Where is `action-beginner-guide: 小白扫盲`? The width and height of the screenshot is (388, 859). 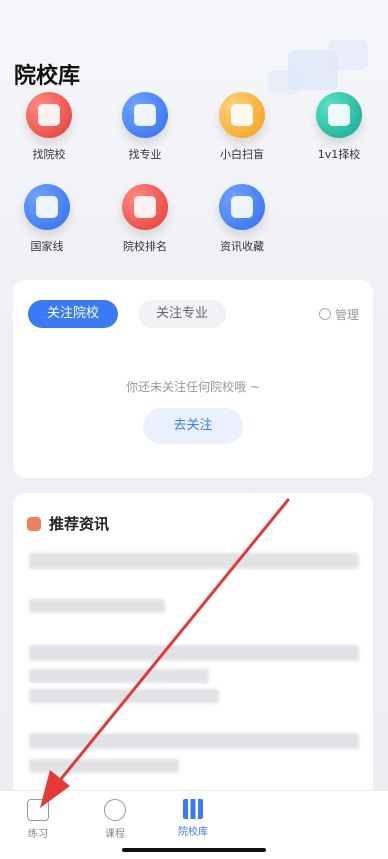 action-beginner-guide: 小白扫盲 is located at coordinates (242, 132).